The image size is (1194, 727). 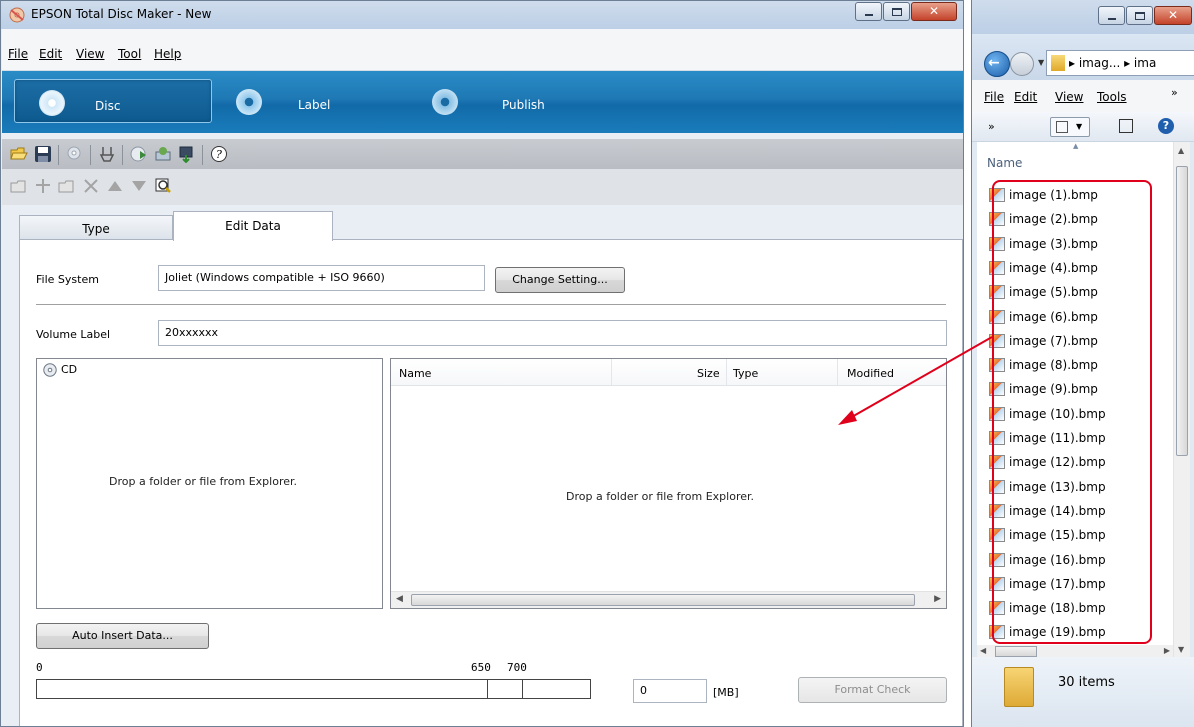 I want to click on explorer-scroll-thumb, so click(x=1182, y=311).